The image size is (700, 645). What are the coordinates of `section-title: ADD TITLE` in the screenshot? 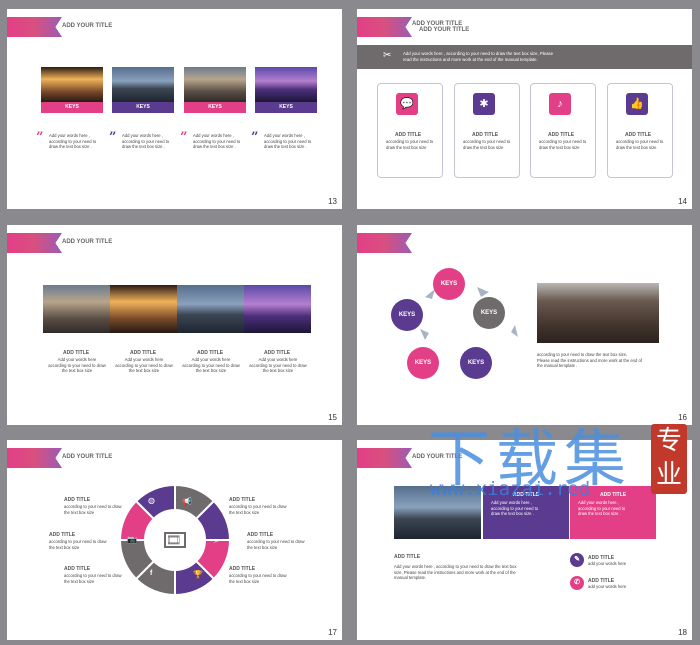 It's located at (407, 557).